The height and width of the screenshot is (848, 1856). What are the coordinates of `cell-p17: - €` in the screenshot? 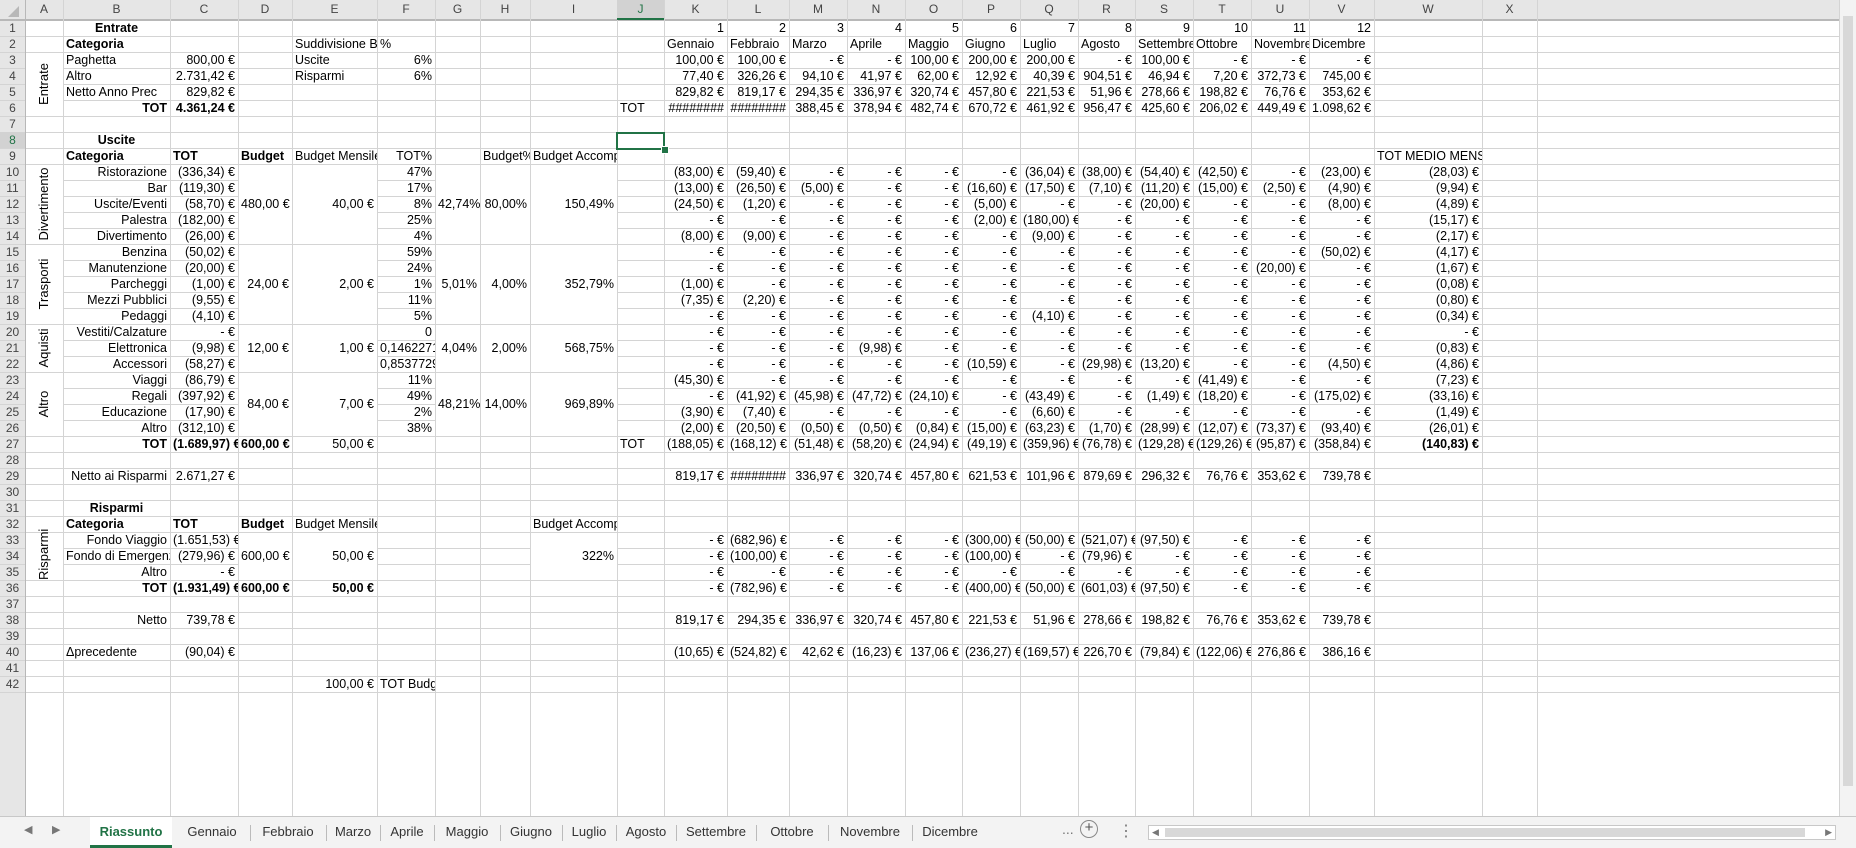 It's located at (991, 284).